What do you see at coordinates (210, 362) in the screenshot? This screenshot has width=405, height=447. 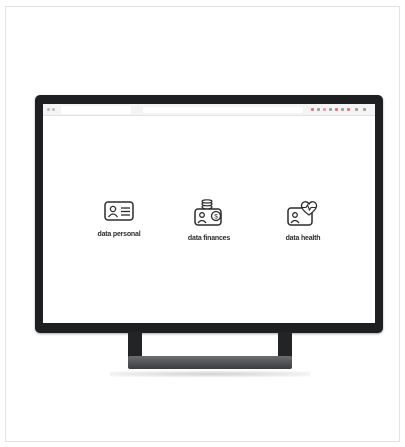 I see `monitor-stand-base` at bounding box center [210, 362].